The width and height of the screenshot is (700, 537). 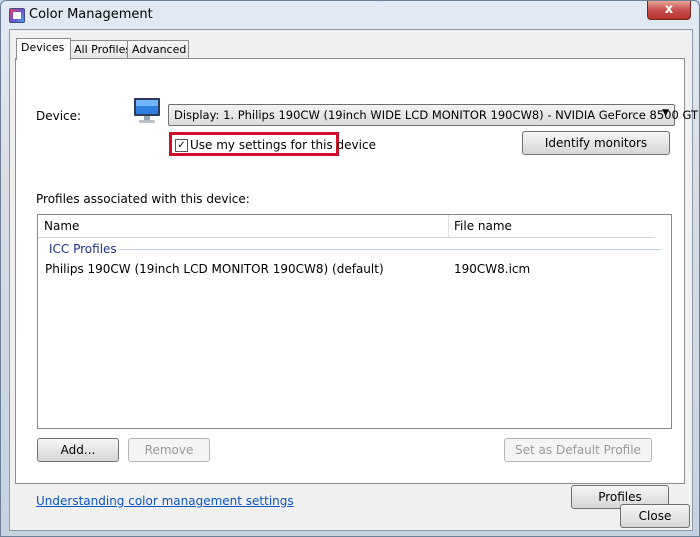 What do you see at coordinates (283, 145) in the screenshot?
I see `use-my-settings-label: Use my settings for this device` at bounding box center [283, 145].